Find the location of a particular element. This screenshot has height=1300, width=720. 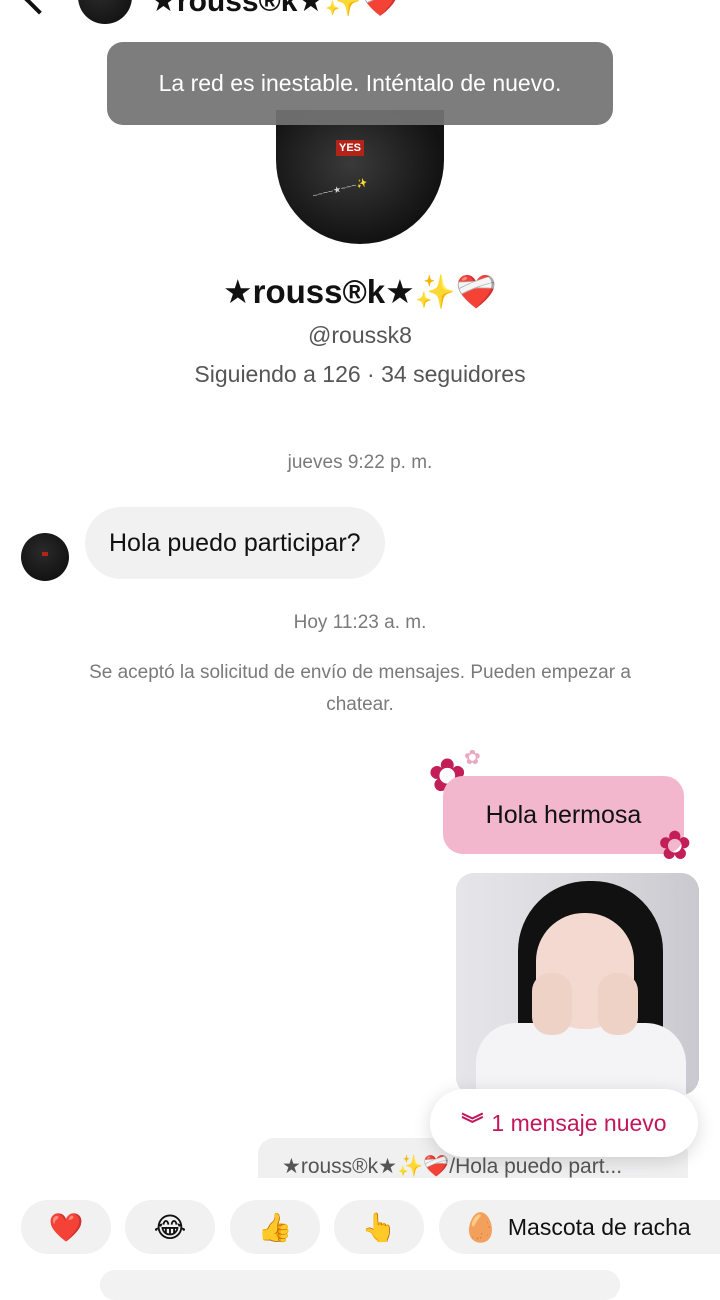

reaction-heart-button: ❤️ is located at coordinates (66, 1227).